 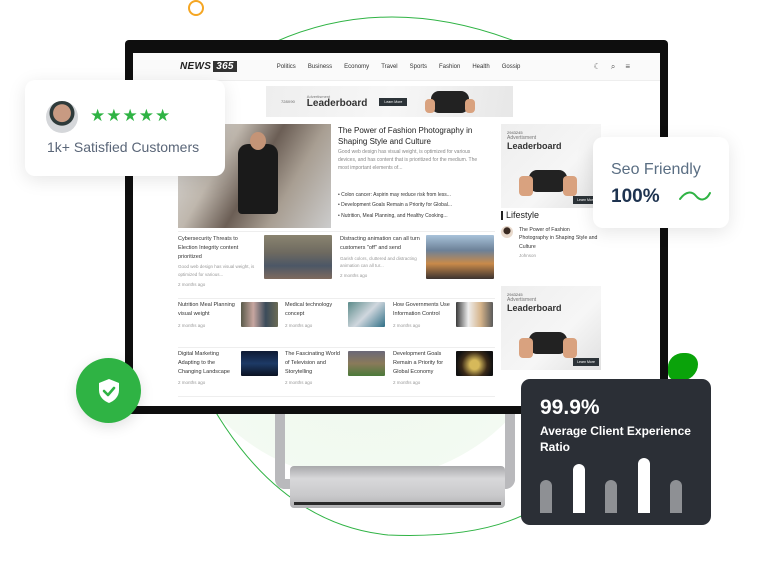 I want to click on nav-health: Health, so click(x=480, y=67).